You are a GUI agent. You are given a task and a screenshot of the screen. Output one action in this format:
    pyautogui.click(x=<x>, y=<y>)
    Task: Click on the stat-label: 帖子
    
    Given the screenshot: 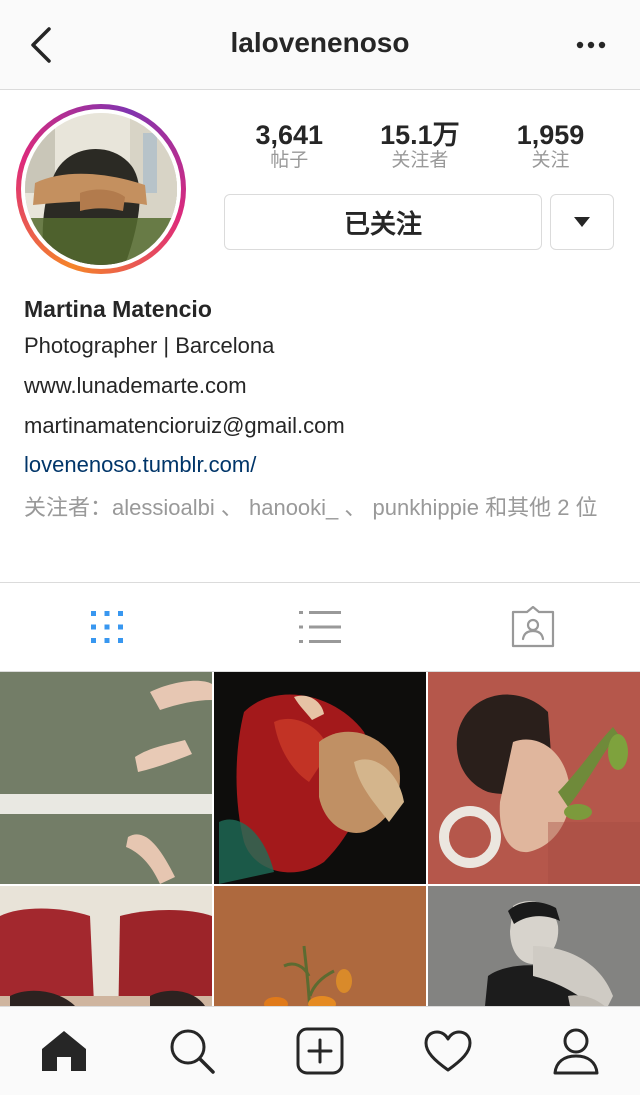 What is the action you would take?
    pyautogui.click(x=289, y=160)
    